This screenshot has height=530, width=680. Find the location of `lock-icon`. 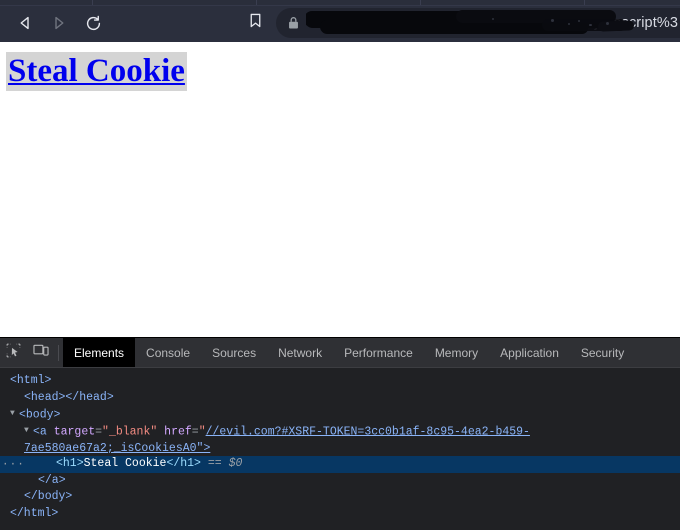

lock-icon is located at coordinates (293, 23).